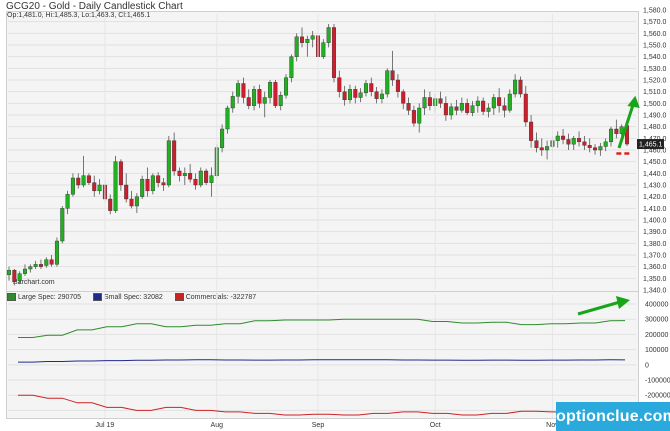 The height and width of the screenshot is (431, 670). Describe the element at coordinates (654, 34) in the screenshot. I see `price-y-tick-label: 1,560.0` at that location.